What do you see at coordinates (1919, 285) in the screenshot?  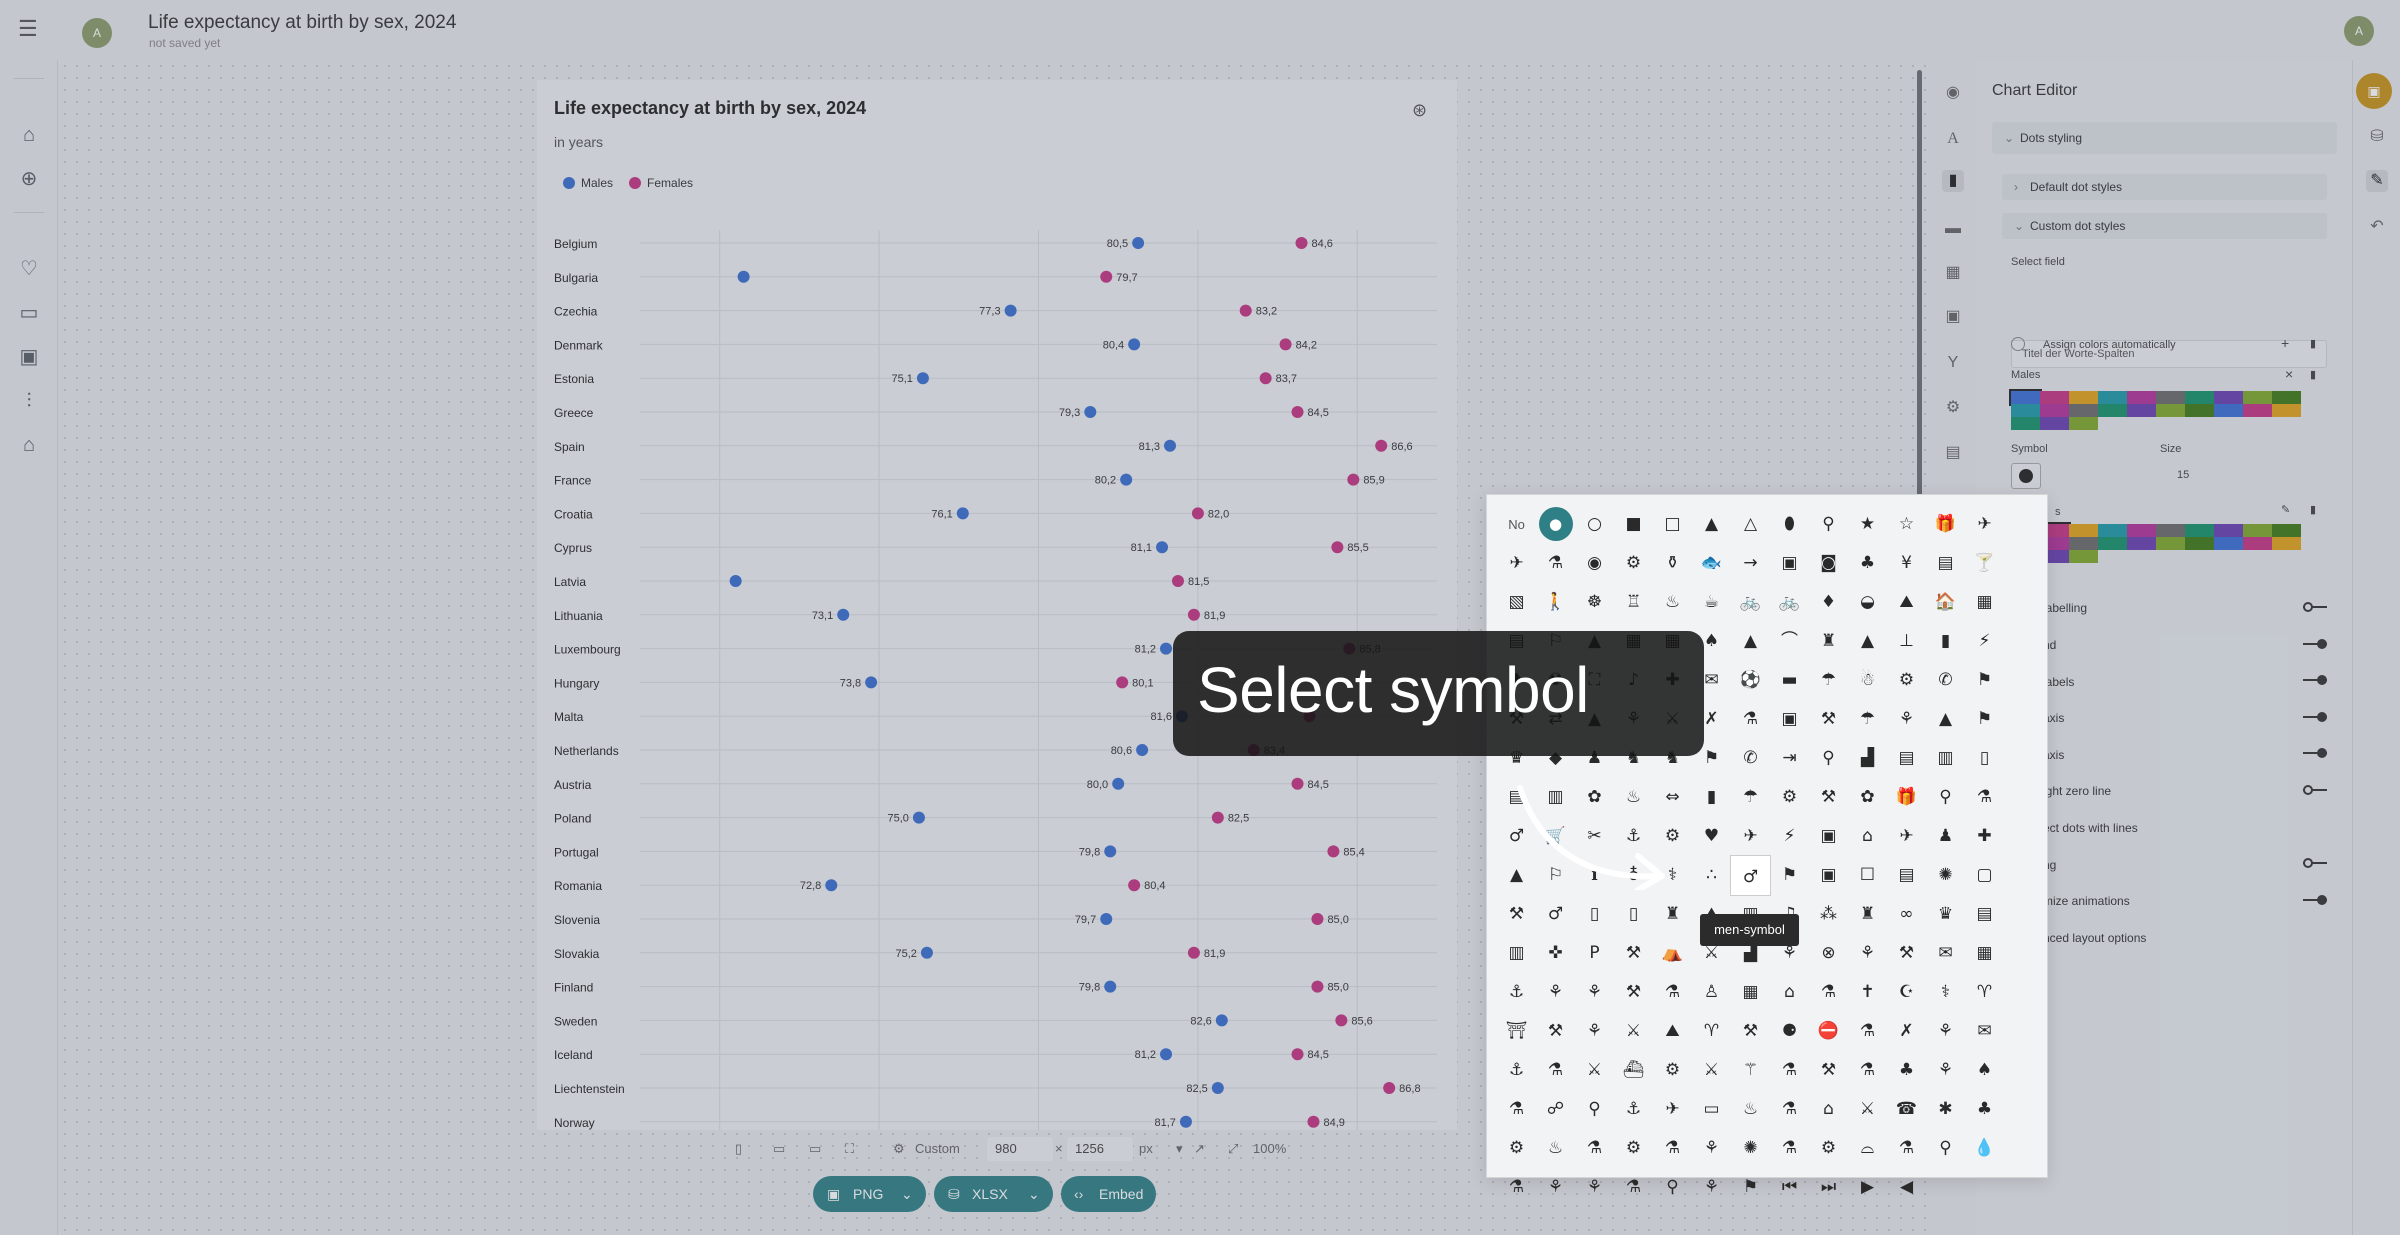 I see `canvas-scrollbar` at bounding box center [1919, 285].